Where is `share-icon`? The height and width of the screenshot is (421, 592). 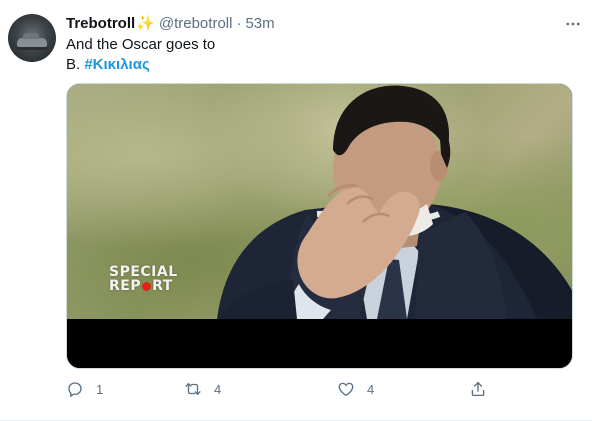
share-icon is located at coordinates (478, 389).